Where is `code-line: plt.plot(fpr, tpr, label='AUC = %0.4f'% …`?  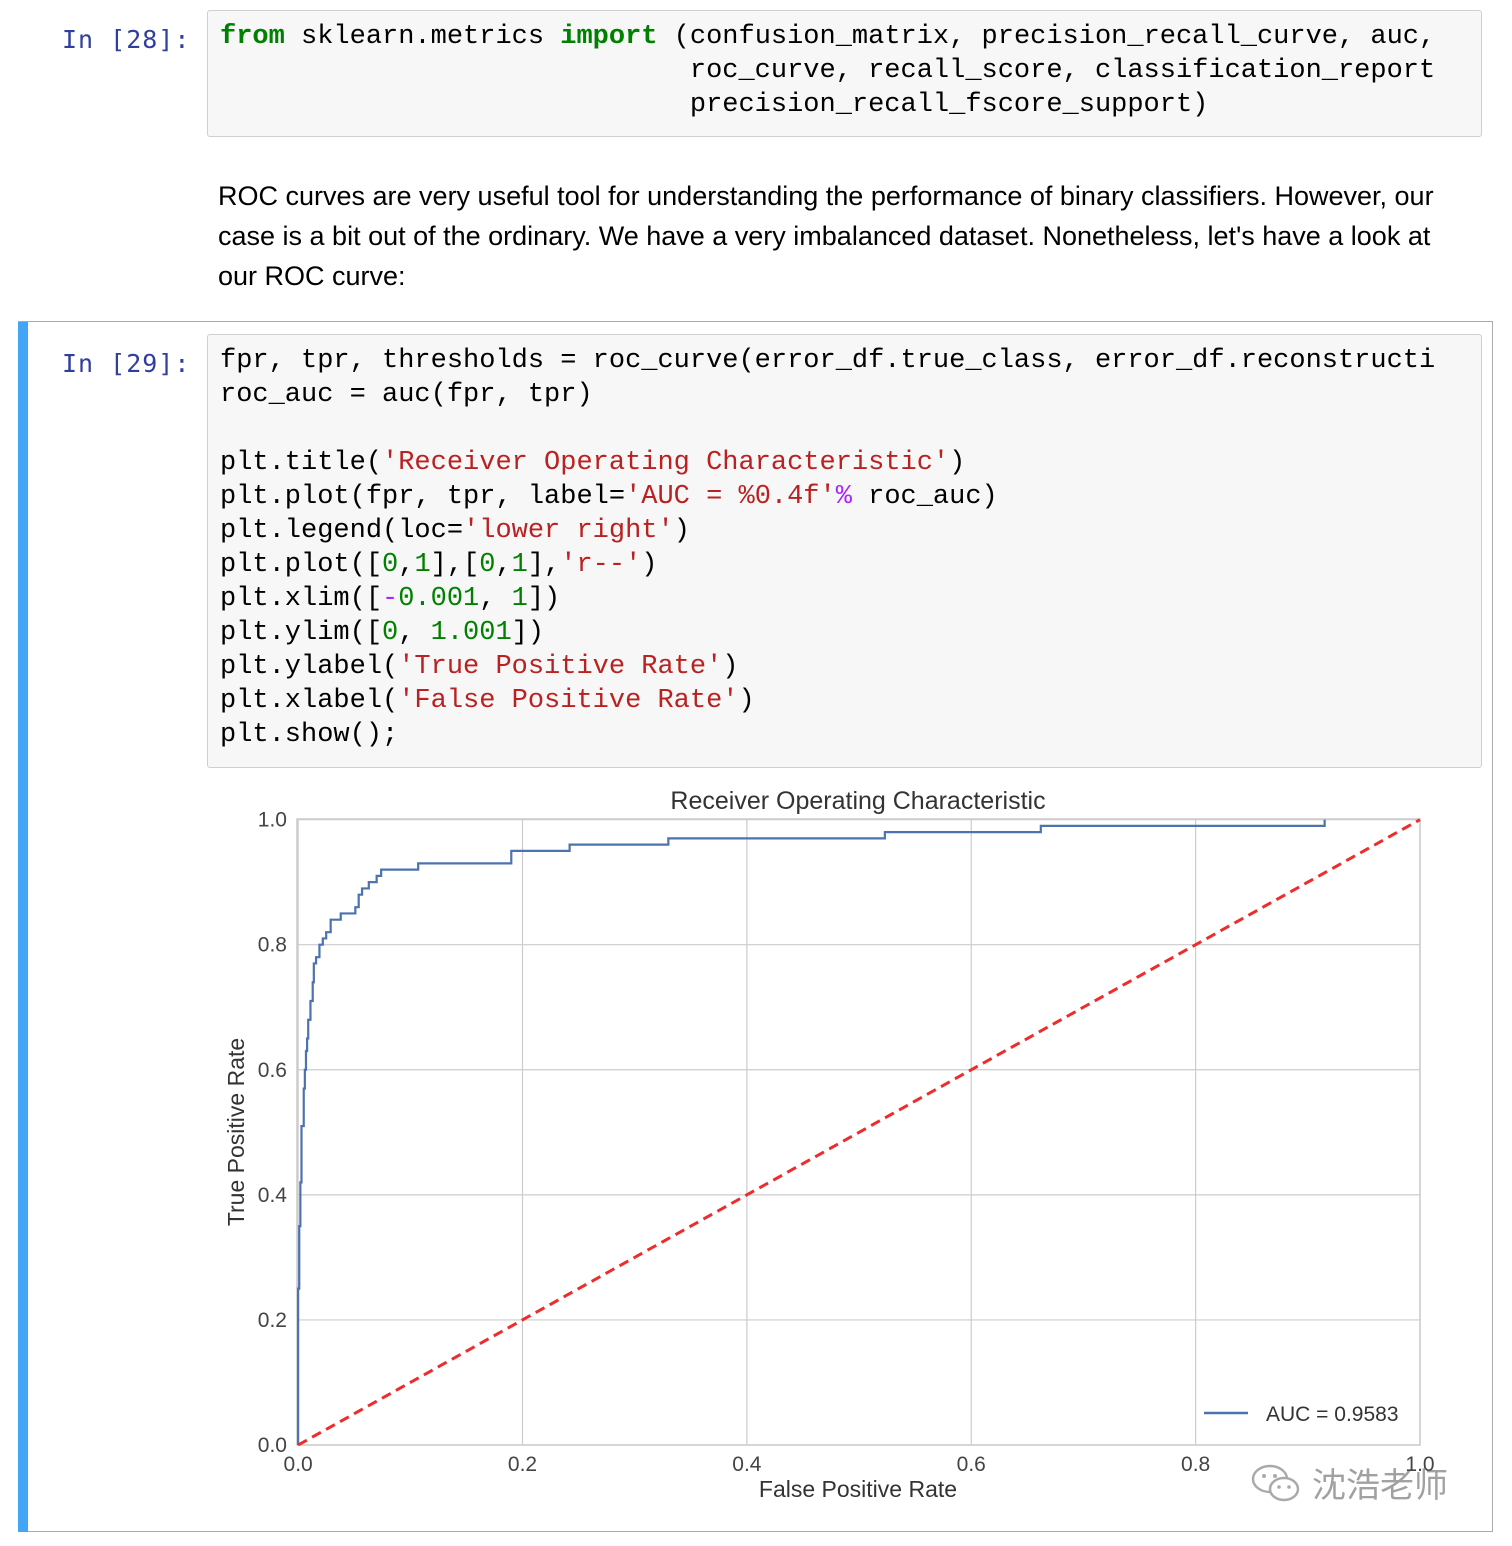 code-line: plt.plot(fpr, tpr, label='AUC = %0.4f'% … is located at coordinates (850, 497).